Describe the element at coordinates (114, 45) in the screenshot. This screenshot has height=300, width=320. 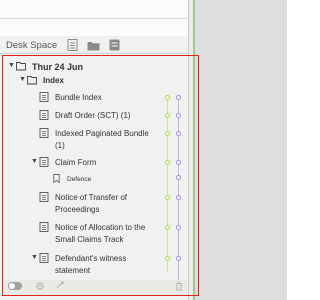
I see `note-icon` at that location.